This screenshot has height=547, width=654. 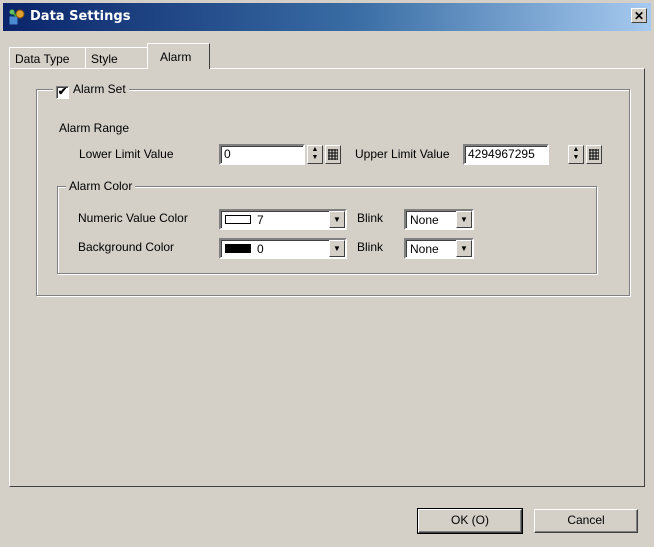 I want to click on close-icon: ✕, so click(x=639, y=16).